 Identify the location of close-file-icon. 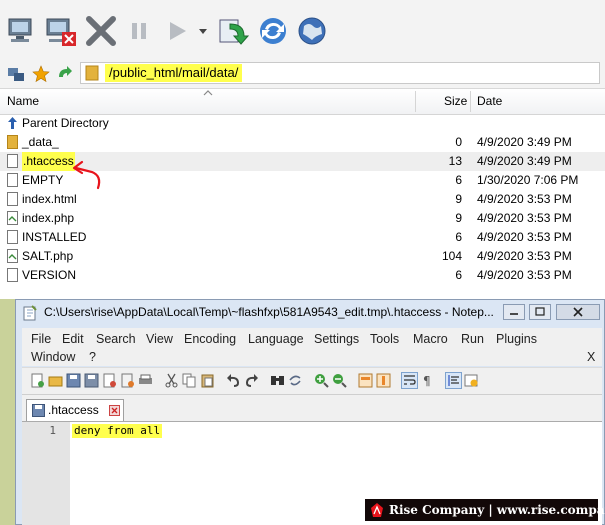
(109, 380).